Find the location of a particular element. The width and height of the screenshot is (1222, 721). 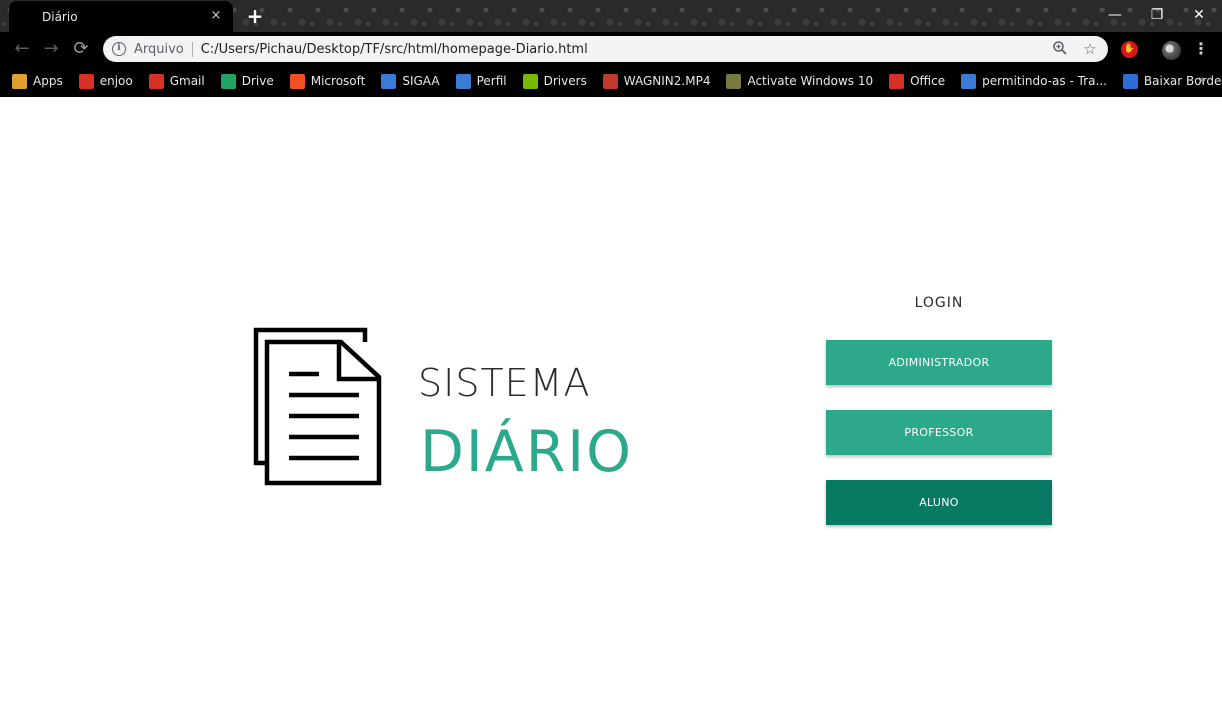

login-heading: LOGIN is located at coordinates (939, 303).